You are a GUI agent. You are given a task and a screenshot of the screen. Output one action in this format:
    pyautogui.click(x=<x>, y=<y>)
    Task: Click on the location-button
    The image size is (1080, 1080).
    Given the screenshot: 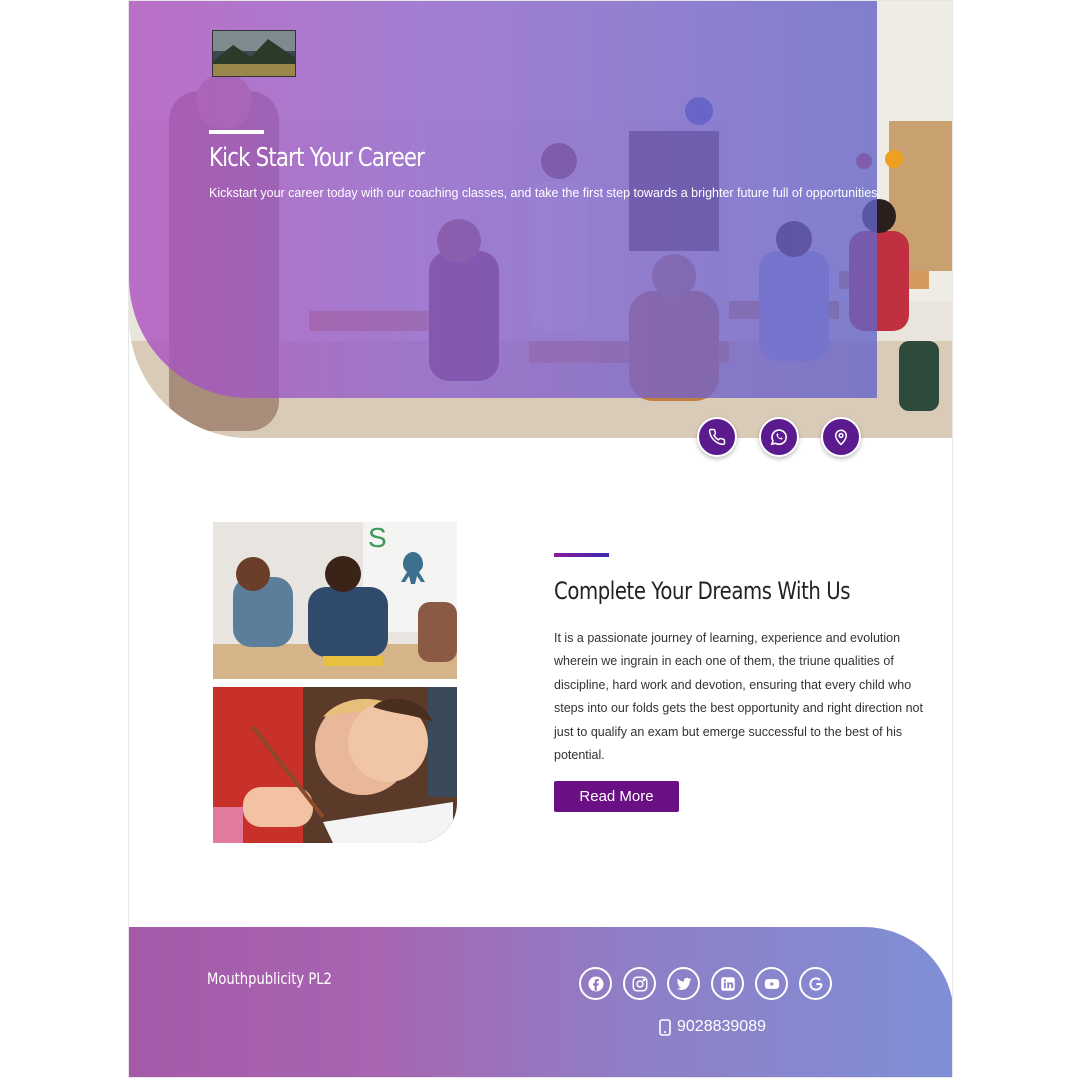 What is the action you would take?
    pyautogui.click(x=841, y=437)
    